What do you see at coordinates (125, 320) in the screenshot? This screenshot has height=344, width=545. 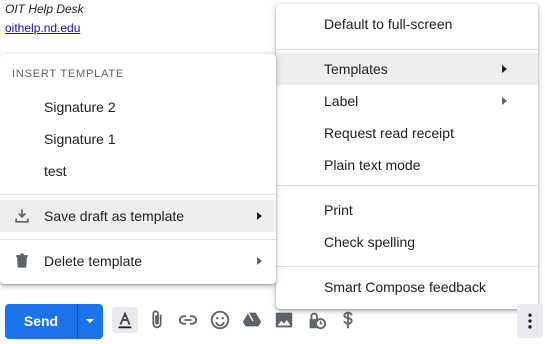 I see `format-text-icon` at bounding box center [125, 320].